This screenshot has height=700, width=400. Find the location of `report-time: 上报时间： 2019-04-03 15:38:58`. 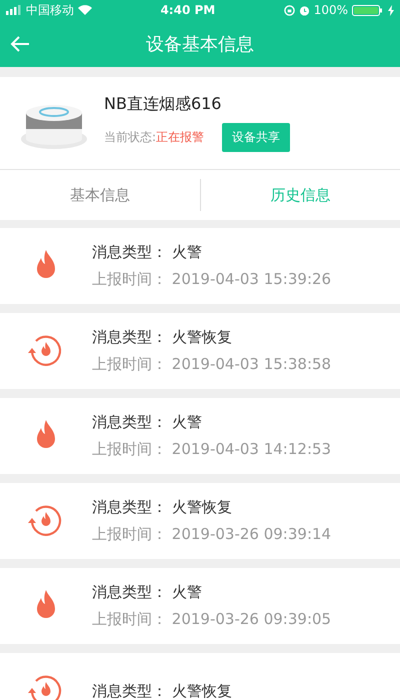

report-time: 上报时间： 2019-04-03 15:38:58 is located at coordinates (212, 364).